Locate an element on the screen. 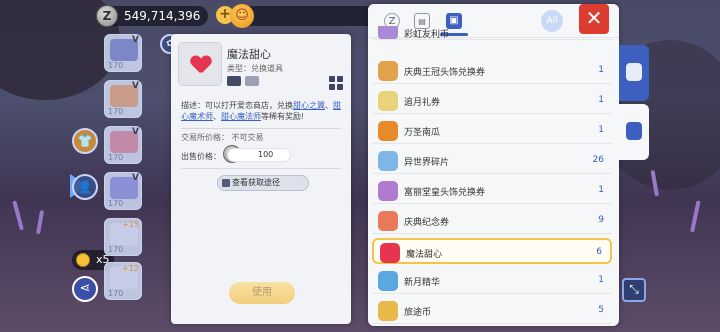 Image resolution: width=720 pixels, height=332 pixels. gold-coin-icon is located at coordinates (83, 260).